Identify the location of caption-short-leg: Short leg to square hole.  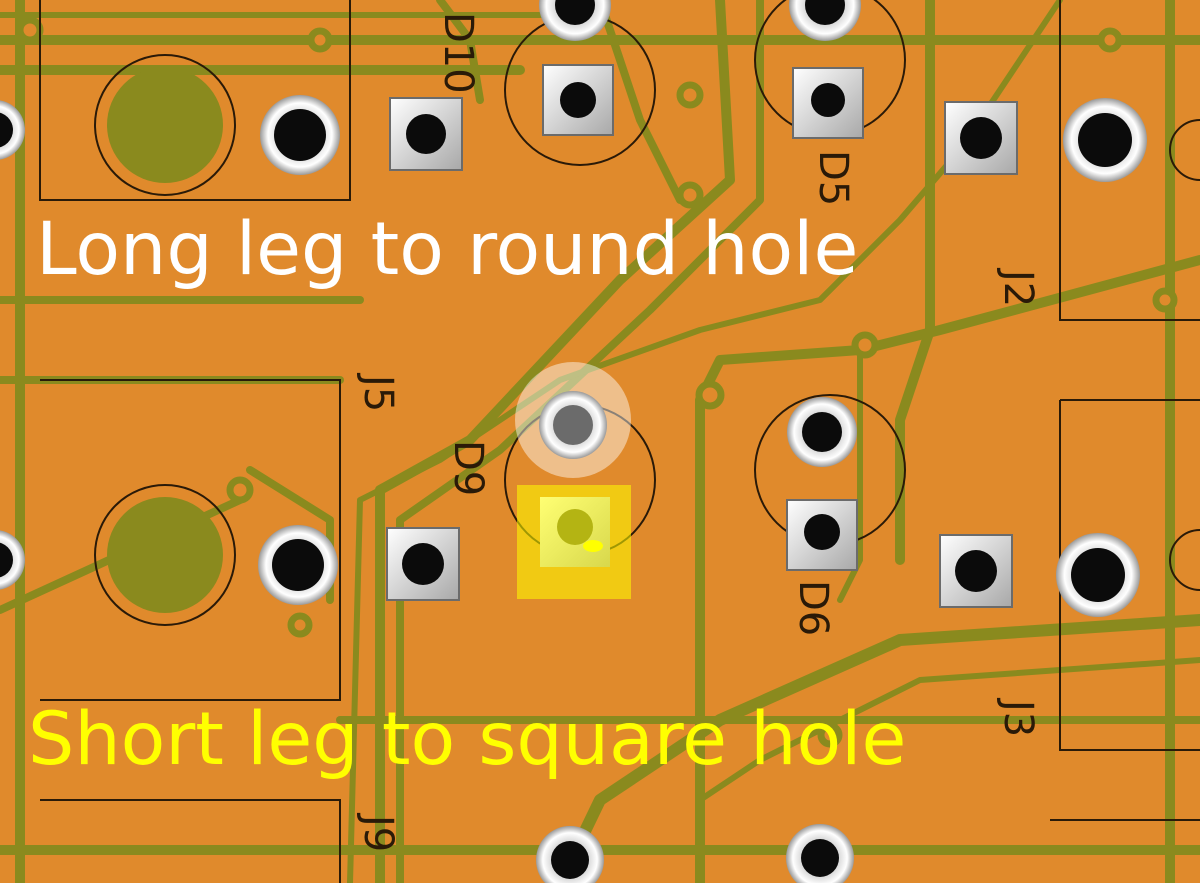
(467, 739).